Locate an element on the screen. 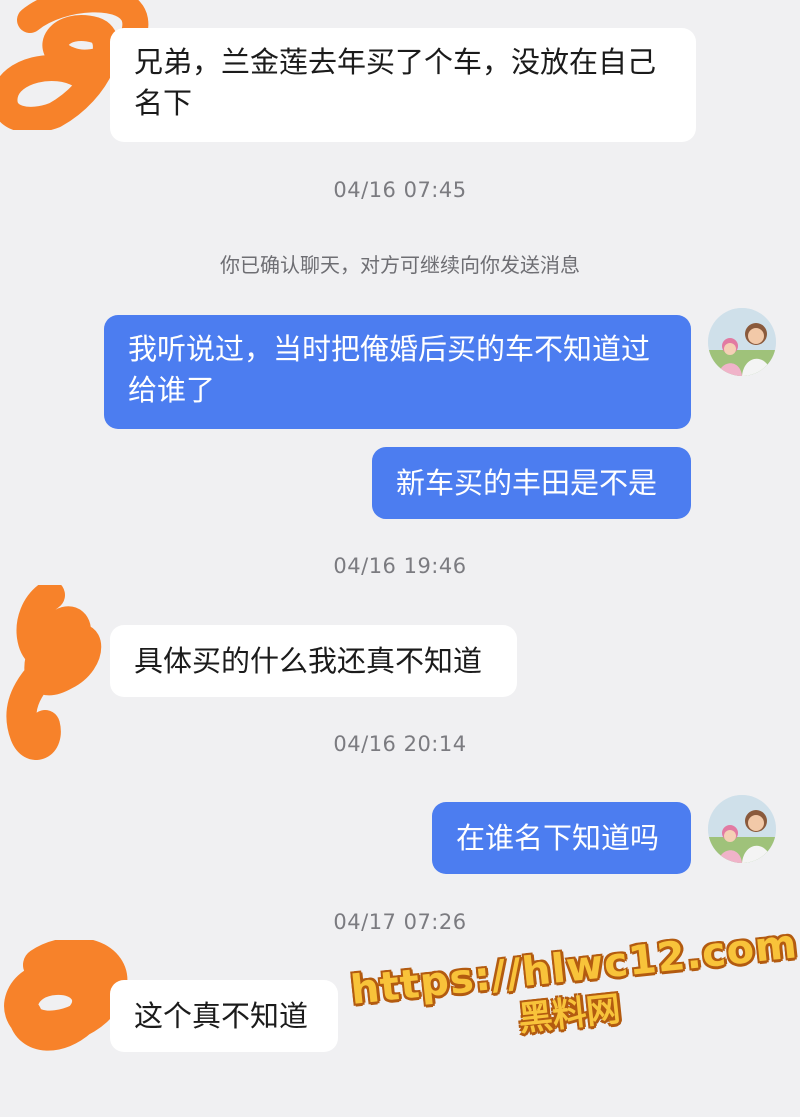  message-bubble-incoming: 这个真不知道 is located at coordinates (224, 1016).